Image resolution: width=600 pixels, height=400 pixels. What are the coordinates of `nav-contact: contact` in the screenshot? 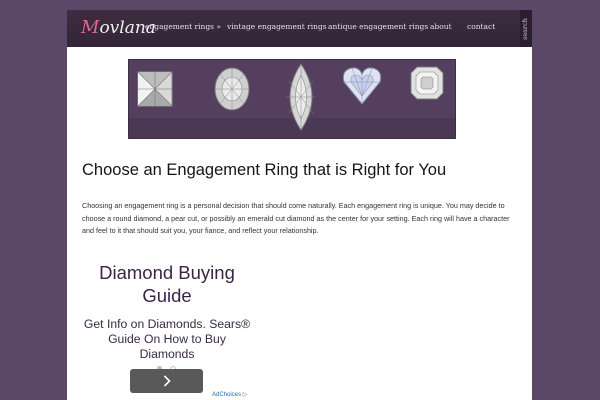 It's located at (481, 26).